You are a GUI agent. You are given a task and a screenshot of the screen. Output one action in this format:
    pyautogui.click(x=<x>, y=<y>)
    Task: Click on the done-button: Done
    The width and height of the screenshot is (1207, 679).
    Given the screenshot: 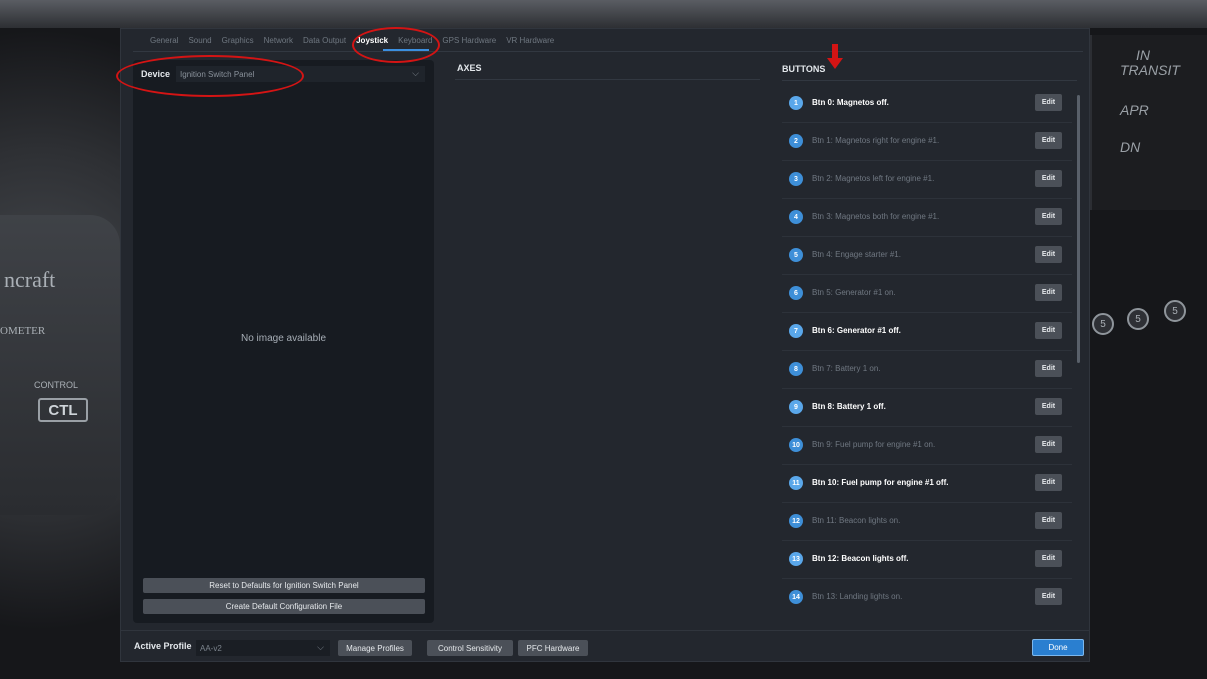 What is the action you would take?
    pyautogui.click(x=1058, y=647)
    